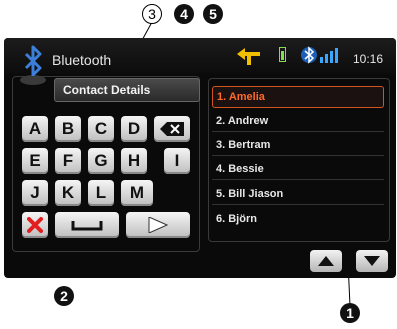  What do you see at coordinates (248, 56) in the screenshot?
I see `turn-arrow-icon` at bounding box center [248, 56].